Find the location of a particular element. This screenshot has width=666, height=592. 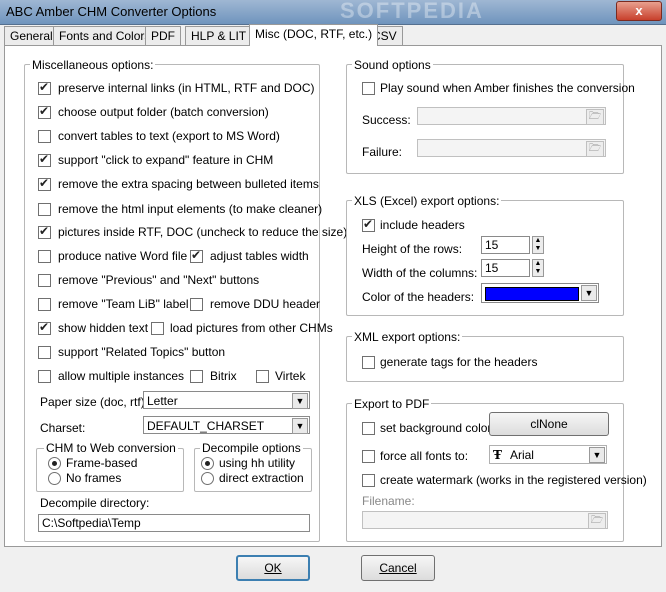

close-icon: x is located at coordinates (639, 10).